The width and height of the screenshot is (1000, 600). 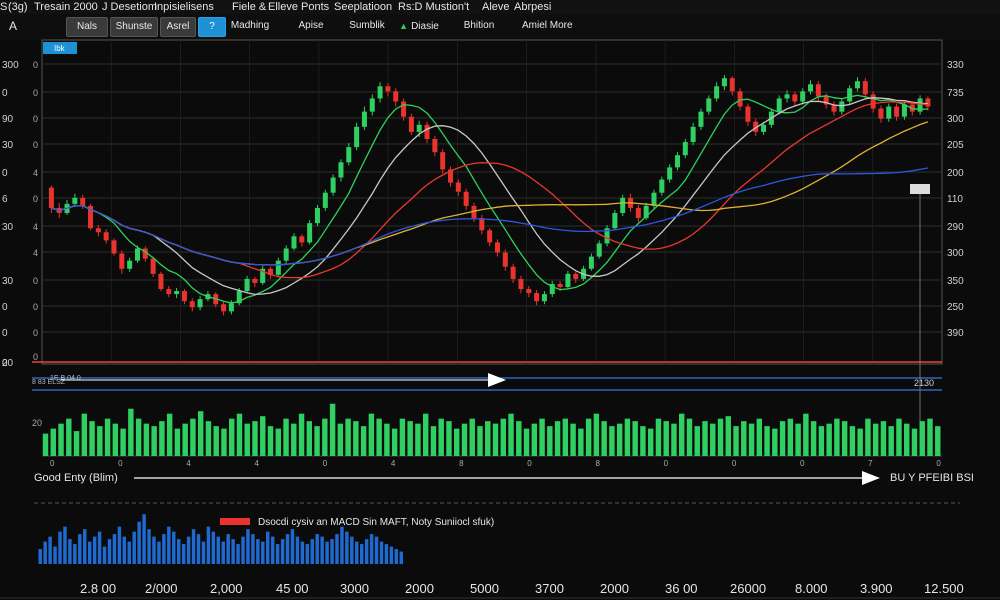 What do you see at coordinates (955, 65) in the screenshot?
I see `right-axis-label: 330` at bounding box center [955, 65].